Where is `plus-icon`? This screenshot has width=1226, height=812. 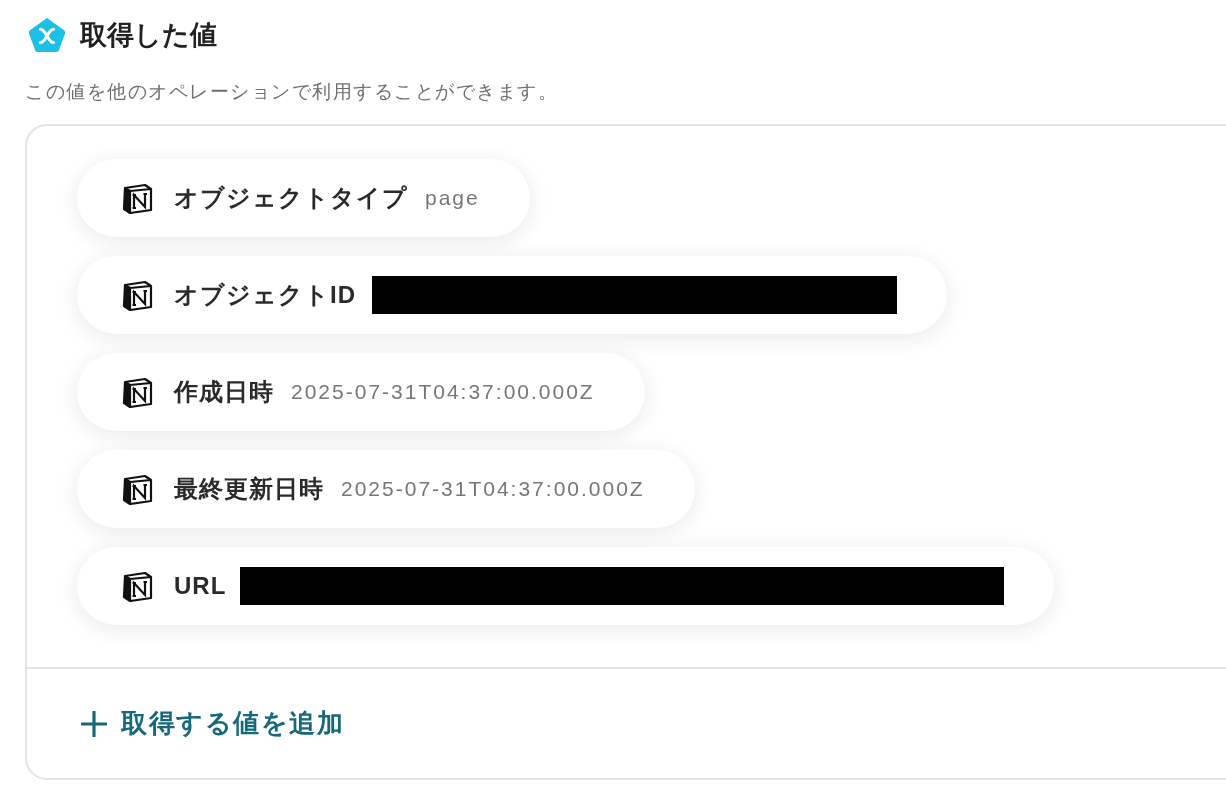 plus-icon is located at coordinates (94, 723).